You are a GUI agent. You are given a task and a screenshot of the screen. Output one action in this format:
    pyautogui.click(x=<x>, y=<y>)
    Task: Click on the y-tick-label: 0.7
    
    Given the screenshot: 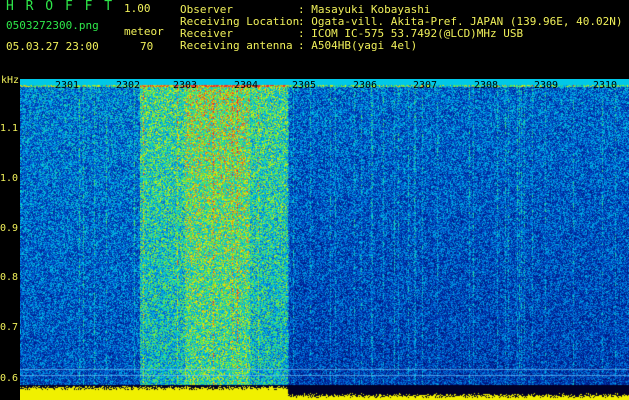 What is the action you would take?
    pyautogui.click(x=9, y=327)
    